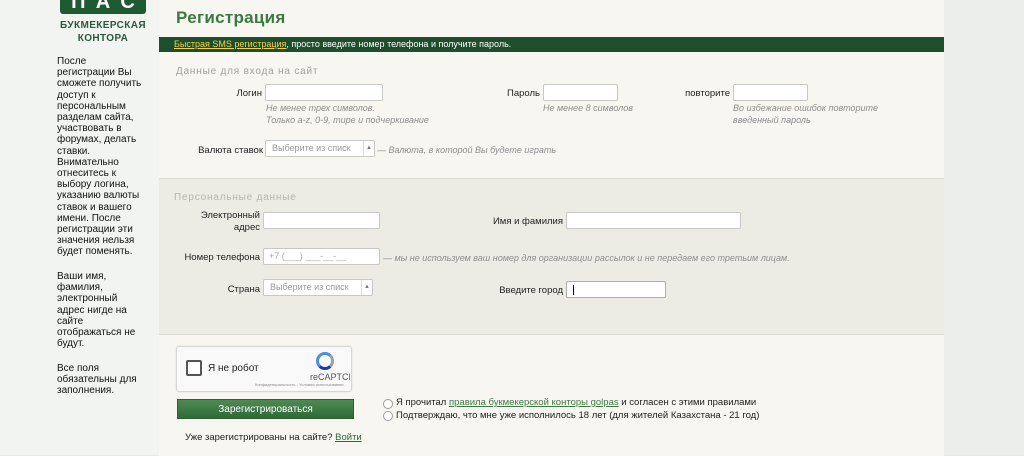 The height and width of the screenshot is (456, 1024). Describe the element at coordinates (78, 6) in the screenshot. I see `logo-letter: П` at that location.